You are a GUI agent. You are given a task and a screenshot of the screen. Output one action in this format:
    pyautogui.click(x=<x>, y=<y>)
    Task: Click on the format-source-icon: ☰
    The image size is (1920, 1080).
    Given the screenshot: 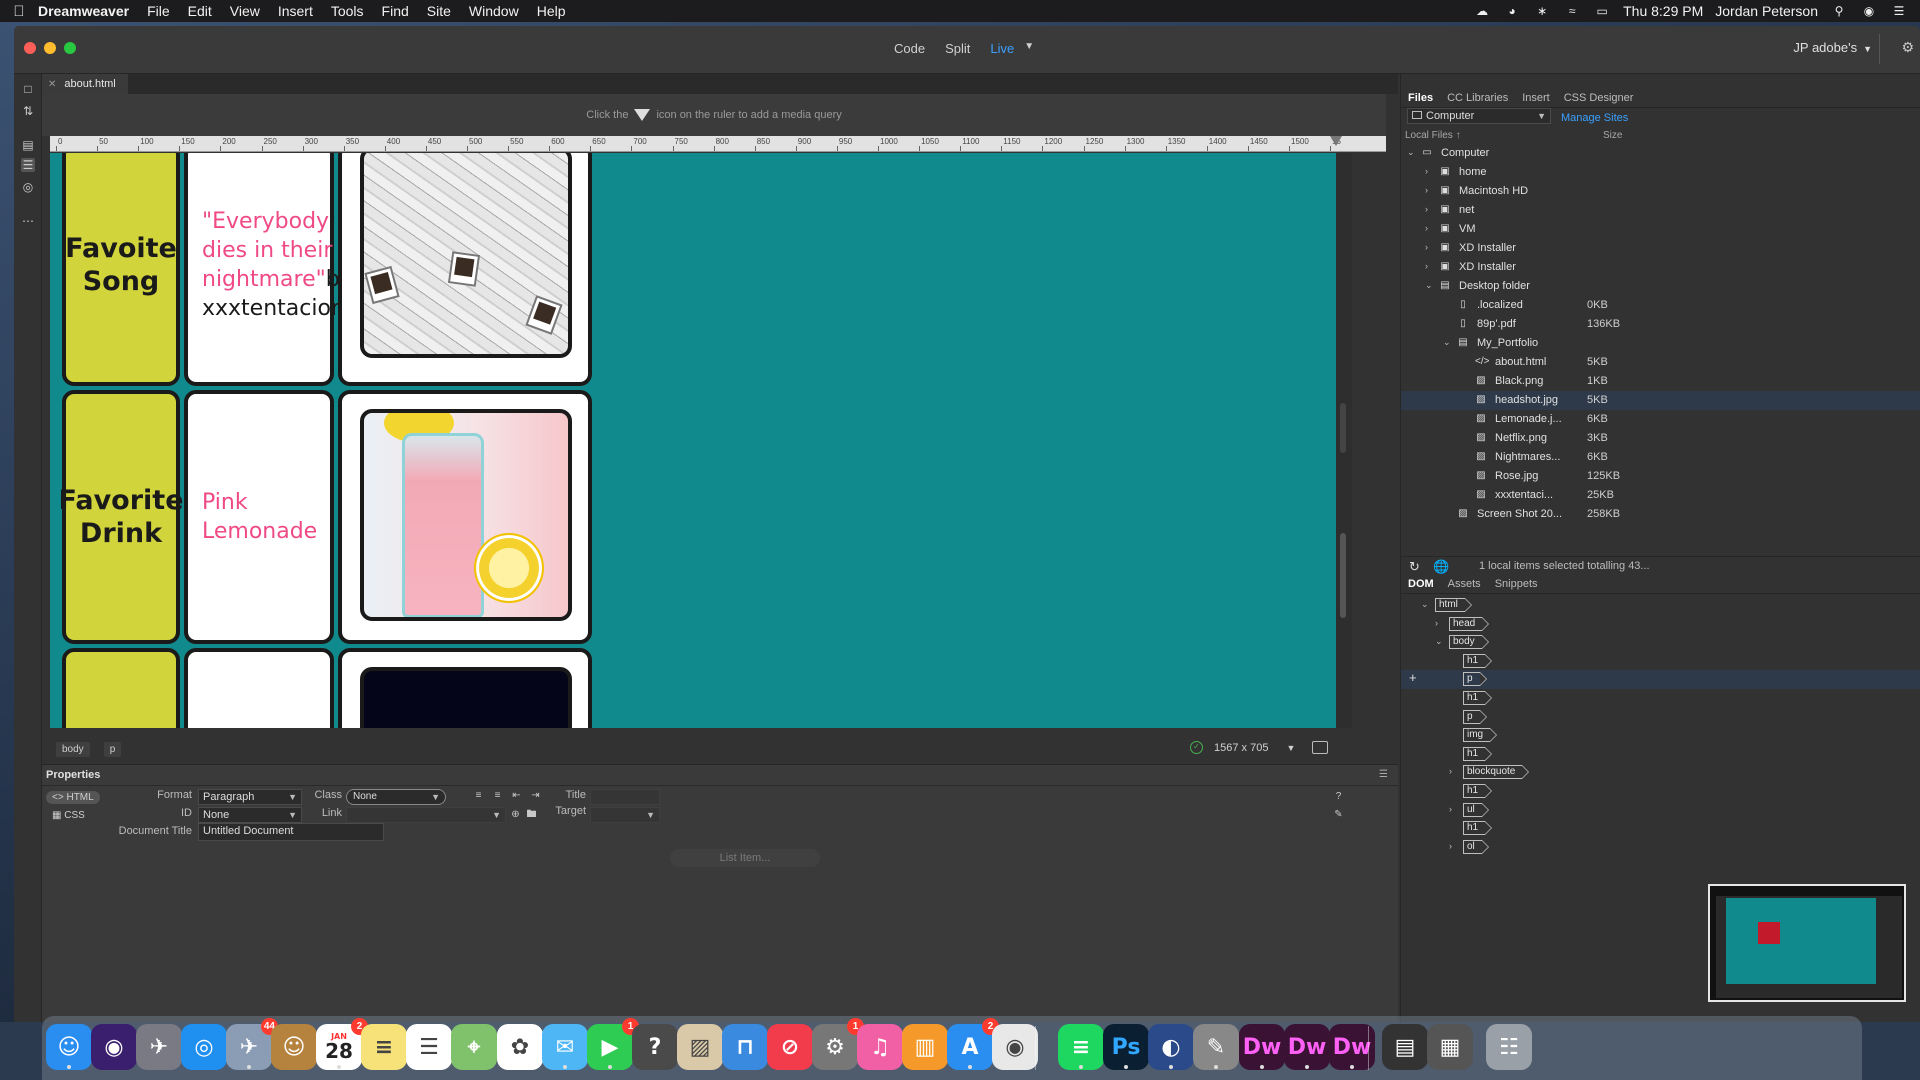 What is the action you would take?
    pyautogui.click(x=28, y=165)
    